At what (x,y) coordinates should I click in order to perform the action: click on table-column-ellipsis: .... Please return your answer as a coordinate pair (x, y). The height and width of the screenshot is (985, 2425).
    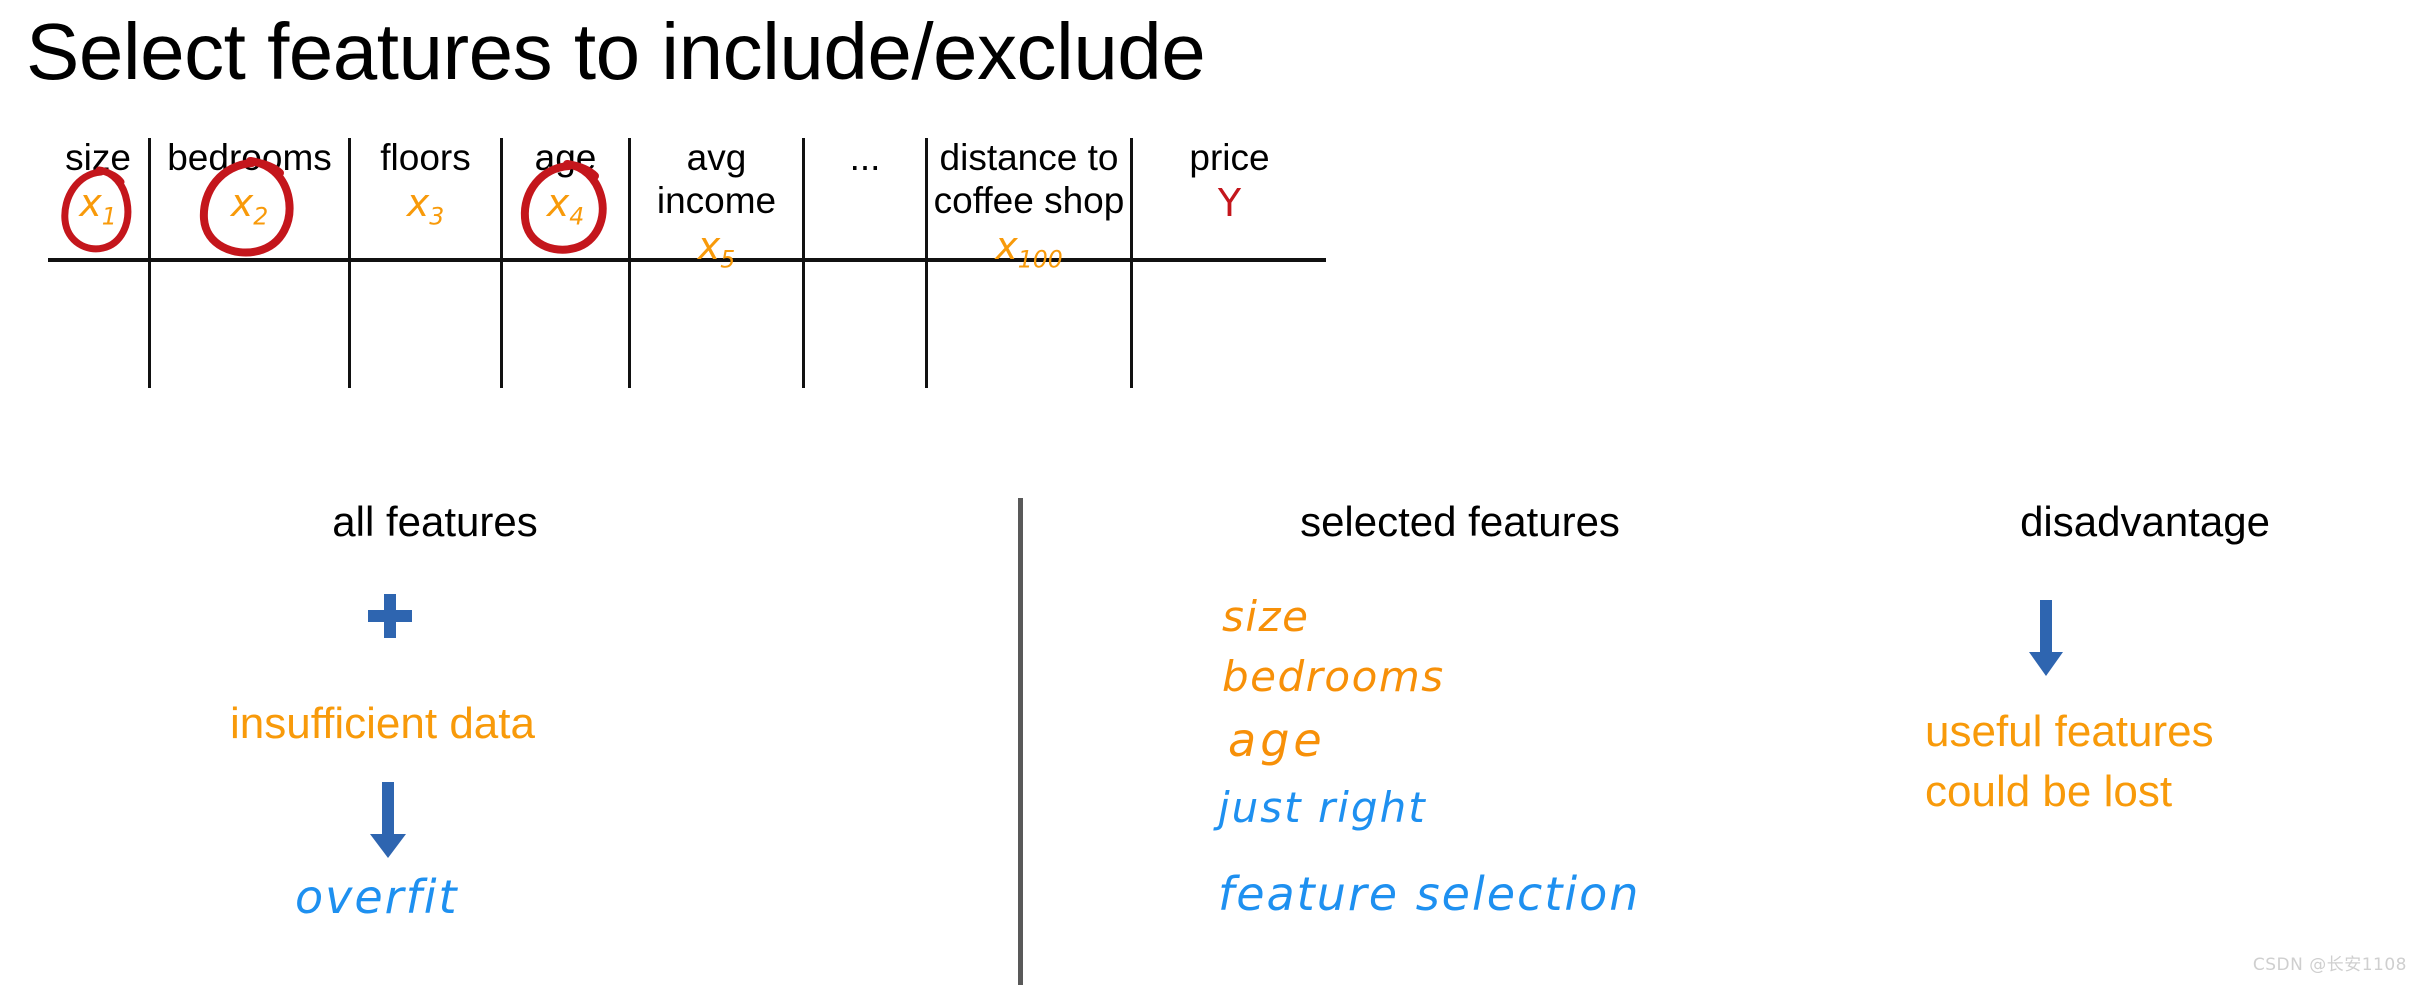
    Looking at the image, I should click on (865, 157).